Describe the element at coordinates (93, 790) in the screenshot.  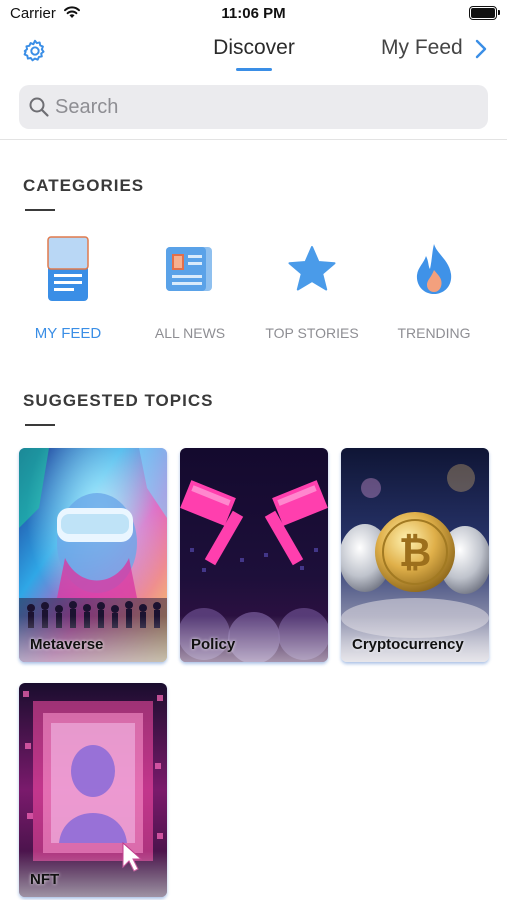
I see `topic-card-nft: NFT` at that location.